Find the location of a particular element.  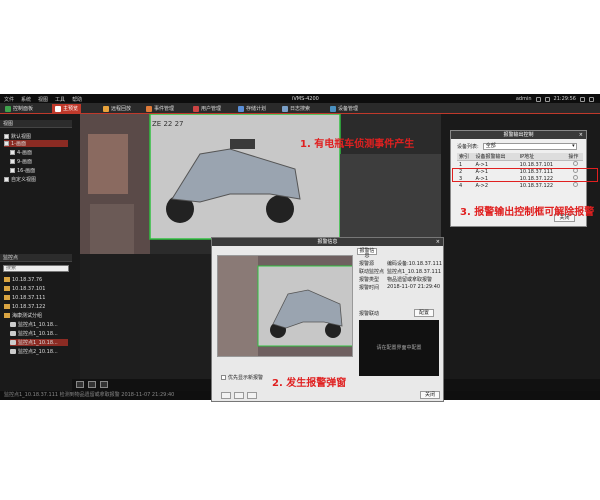

tab-event-management: 事件管理 is located at coordinates (160, 108).